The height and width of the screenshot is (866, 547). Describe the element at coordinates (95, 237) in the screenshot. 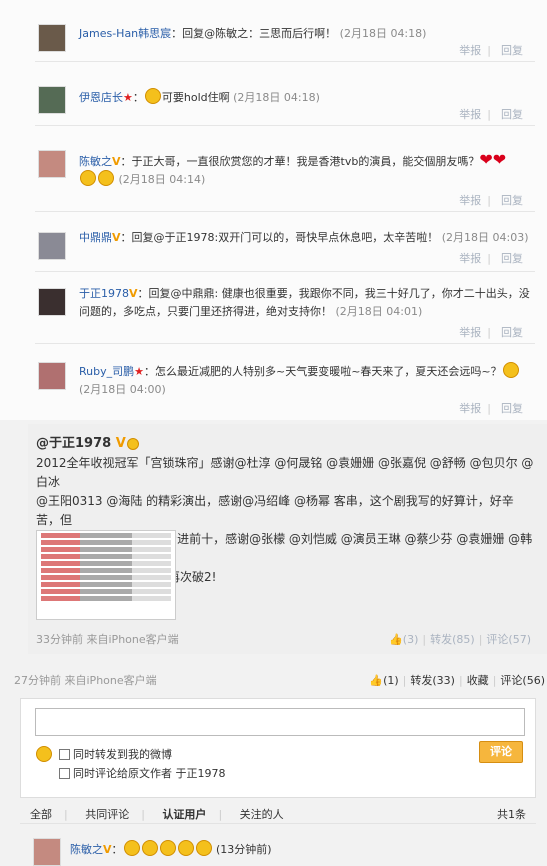

I see `comment-author: 中鼎鼎` at that location.